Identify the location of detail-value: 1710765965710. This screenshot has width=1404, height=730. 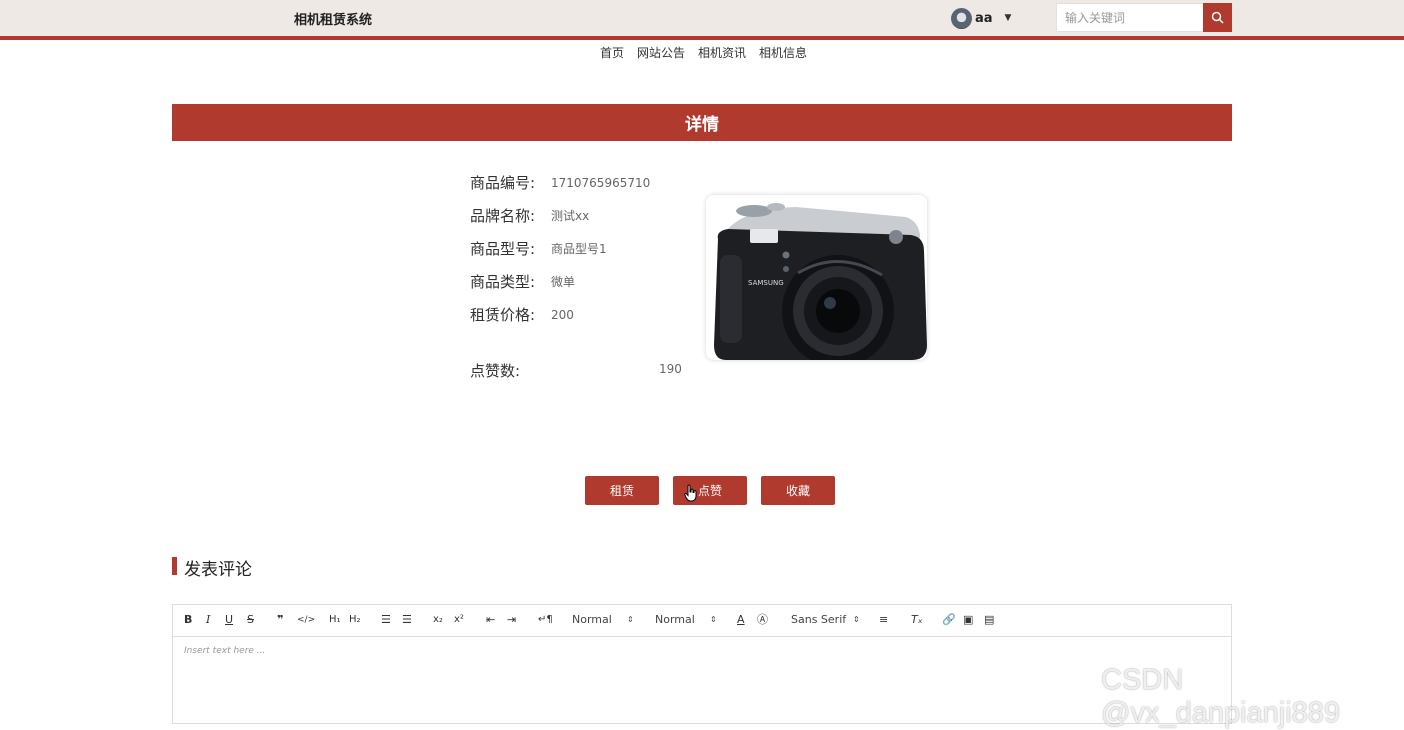
(601, 182).